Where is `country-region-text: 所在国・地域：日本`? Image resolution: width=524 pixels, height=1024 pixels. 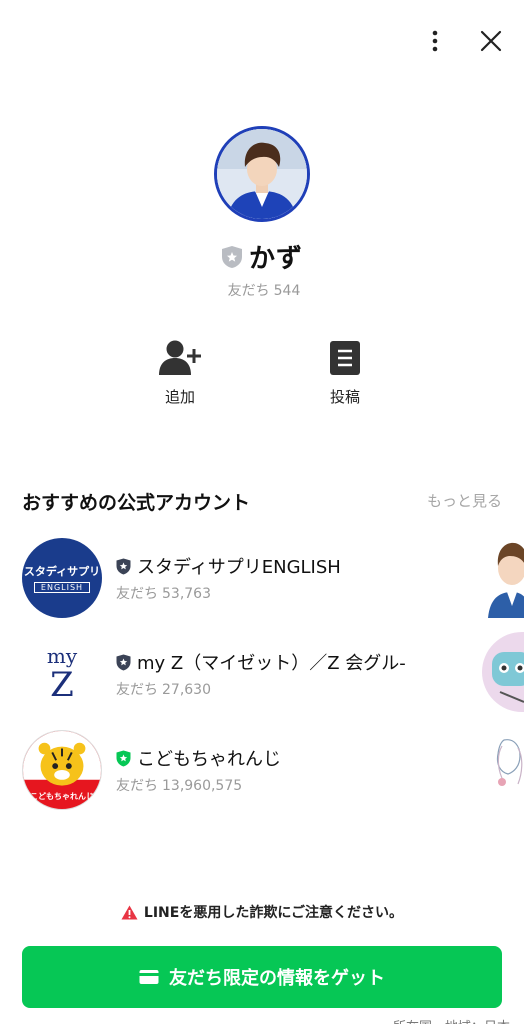 country-region-text: 所在国・地域：日本 is located at coordinates (451, 1020).